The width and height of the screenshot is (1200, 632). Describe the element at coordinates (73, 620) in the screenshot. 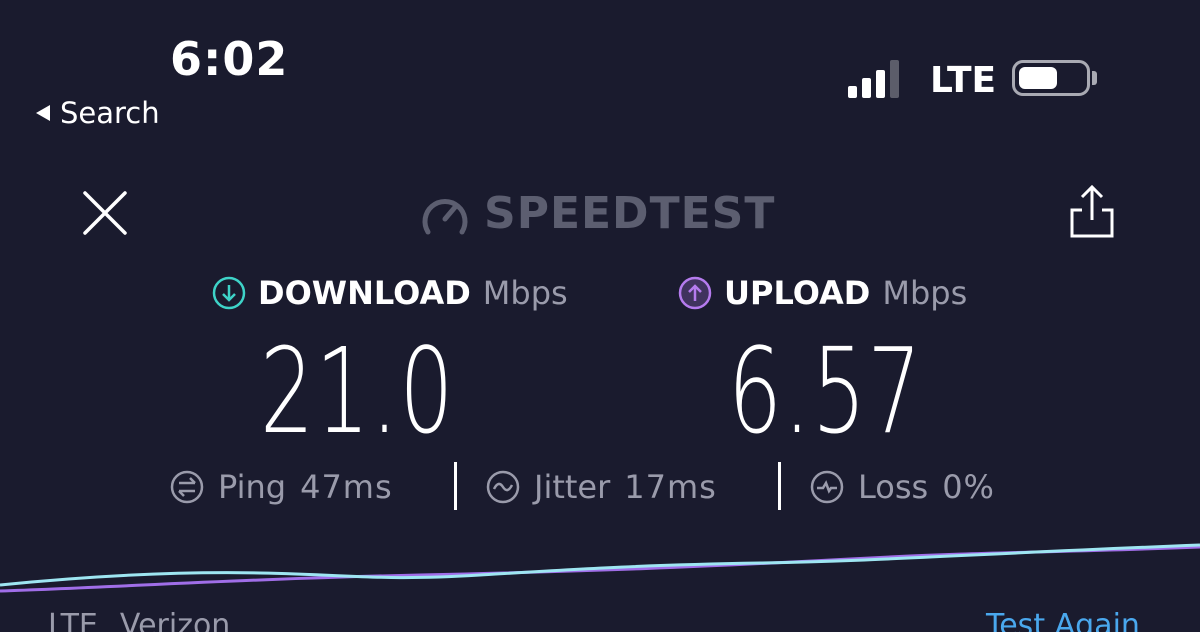

I see `footer-network-type: LTE` at that location.